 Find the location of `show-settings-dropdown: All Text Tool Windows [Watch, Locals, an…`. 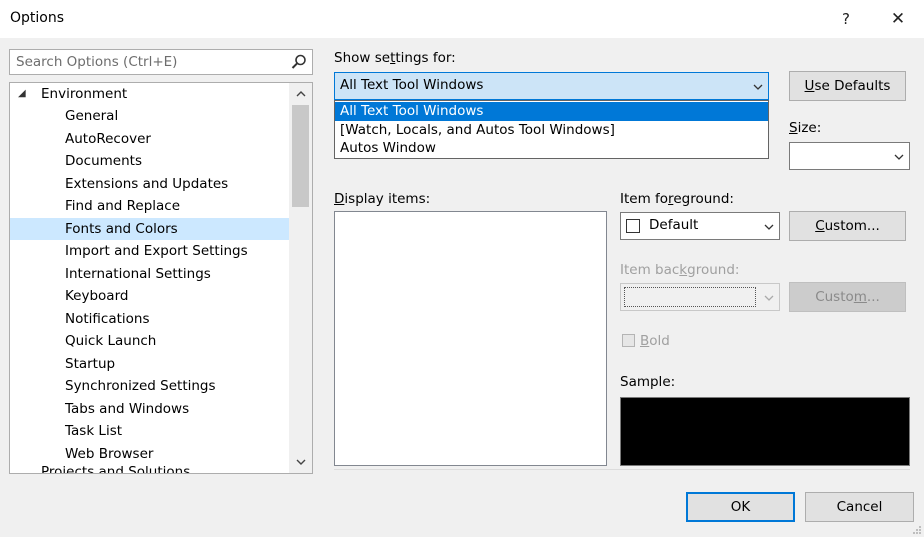

show-settings-dropdown: All Text Tool Windows [Watch, Locals, an… is located at coordinates (551, 129).